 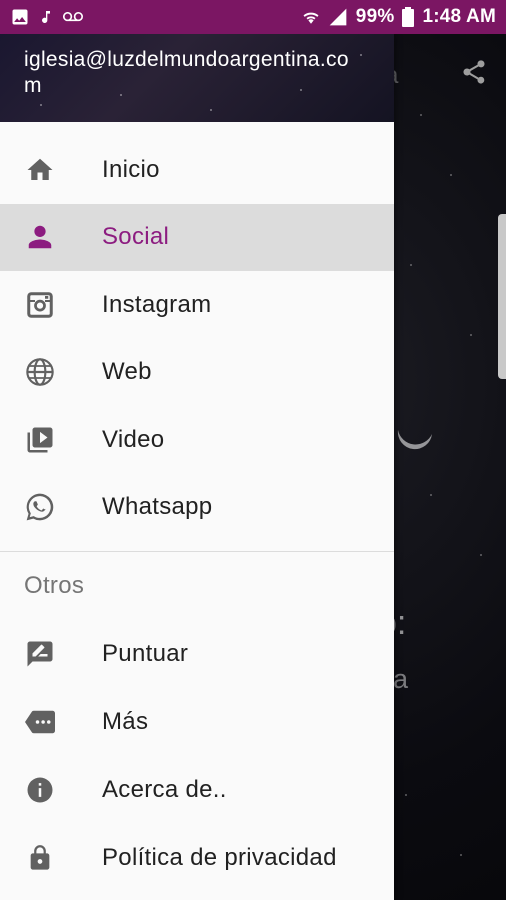 What do you see at coordinates (40, 440) in the screenshot?
I see `video-library-icon` at bounding box center [40, 440].